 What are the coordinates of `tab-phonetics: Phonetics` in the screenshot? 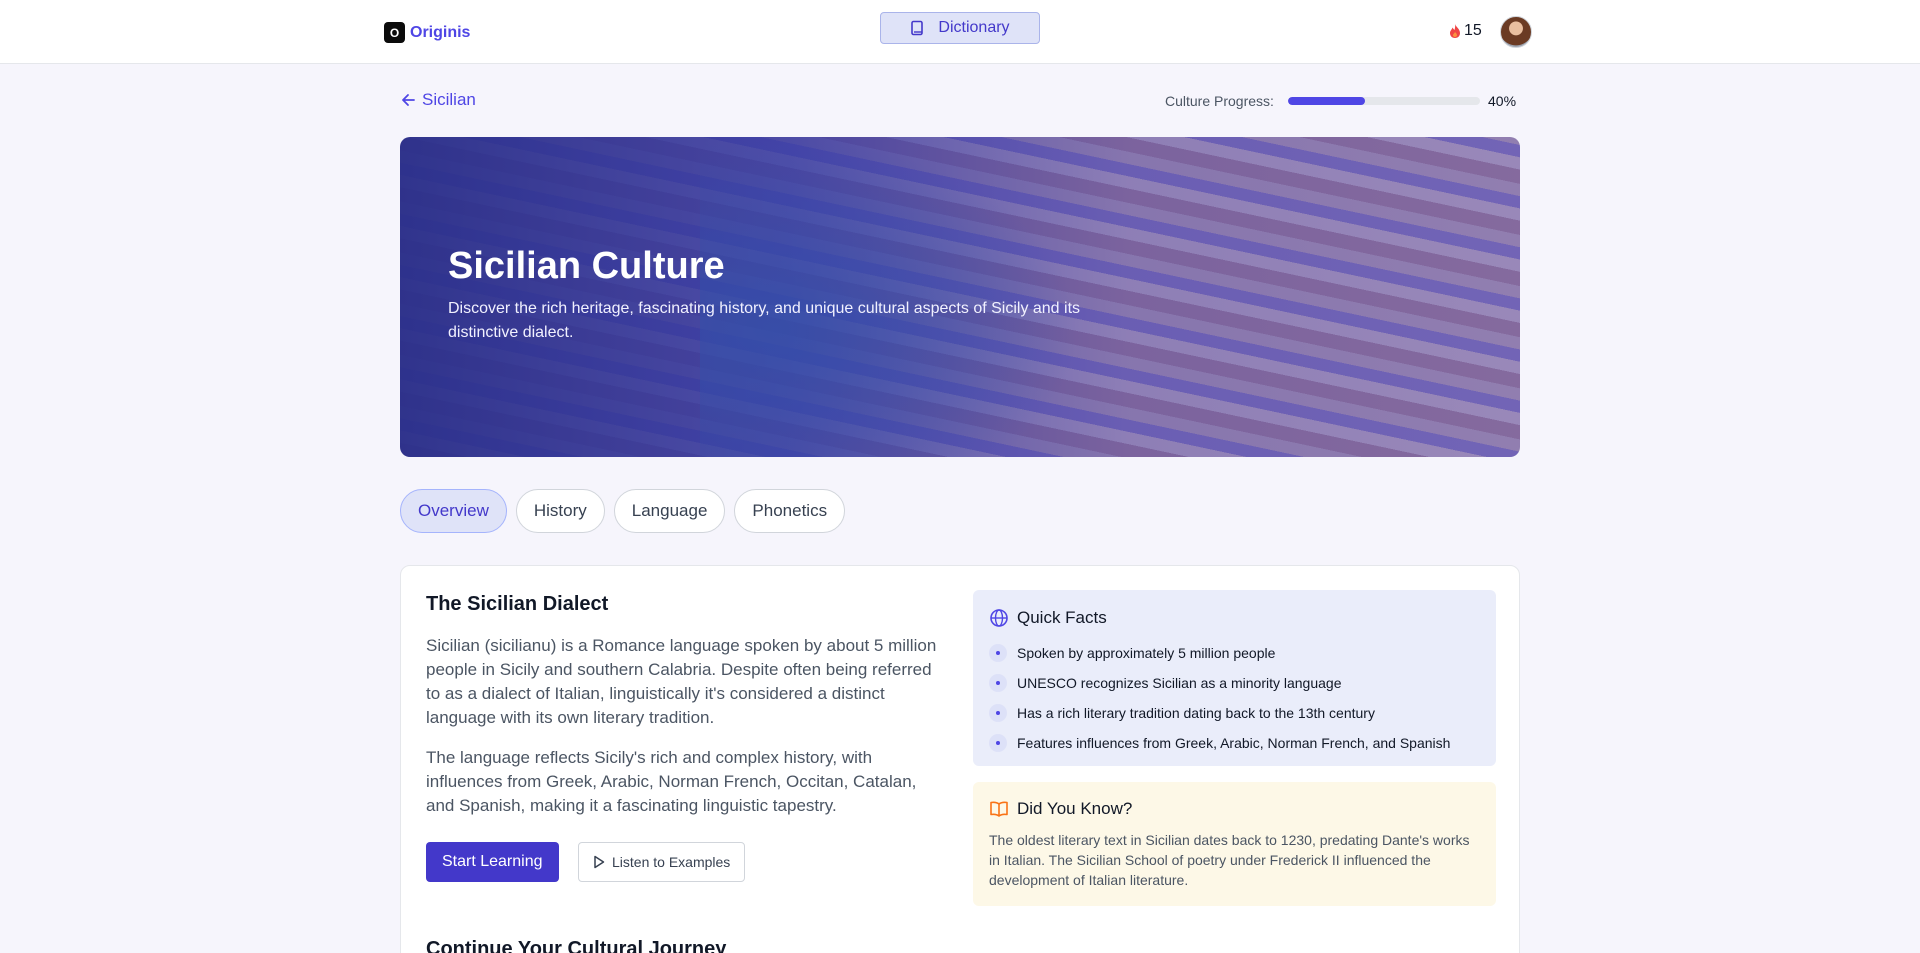 It's located at (790, 511).